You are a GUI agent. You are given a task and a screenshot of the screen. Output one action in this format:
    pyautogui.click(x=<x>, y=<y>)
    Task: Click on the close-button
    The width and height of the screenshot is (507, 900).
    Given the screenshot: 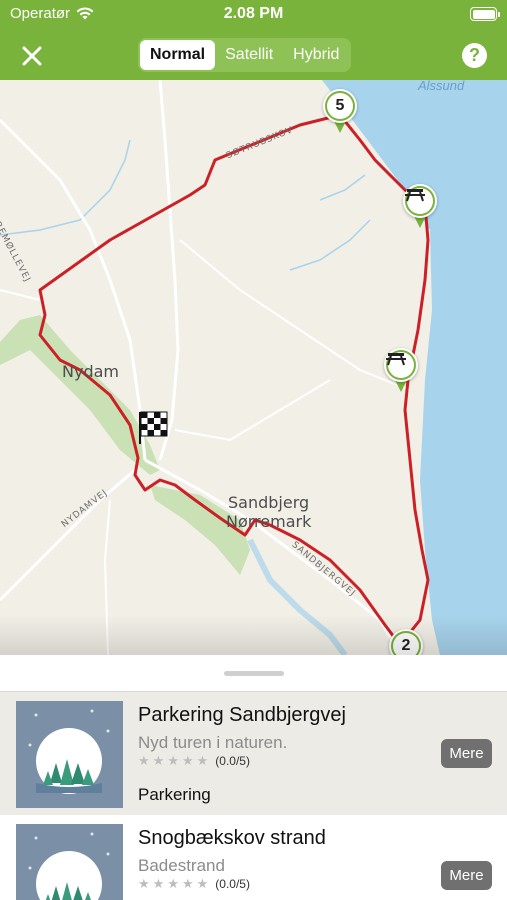 What is the action you would take?
    pyautogui.click(x=32, y=56)
    